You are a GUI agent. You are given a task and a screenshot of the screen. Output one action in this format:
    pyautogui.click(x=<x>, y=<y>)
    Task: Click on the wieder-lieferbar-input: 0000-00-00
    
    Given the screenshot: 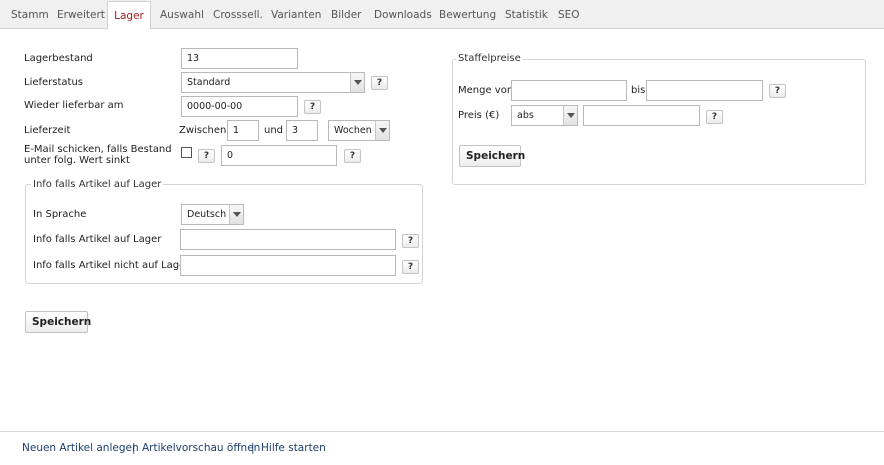 What is the action you would take?
    pyautogui.click(x=239, y=106)
    